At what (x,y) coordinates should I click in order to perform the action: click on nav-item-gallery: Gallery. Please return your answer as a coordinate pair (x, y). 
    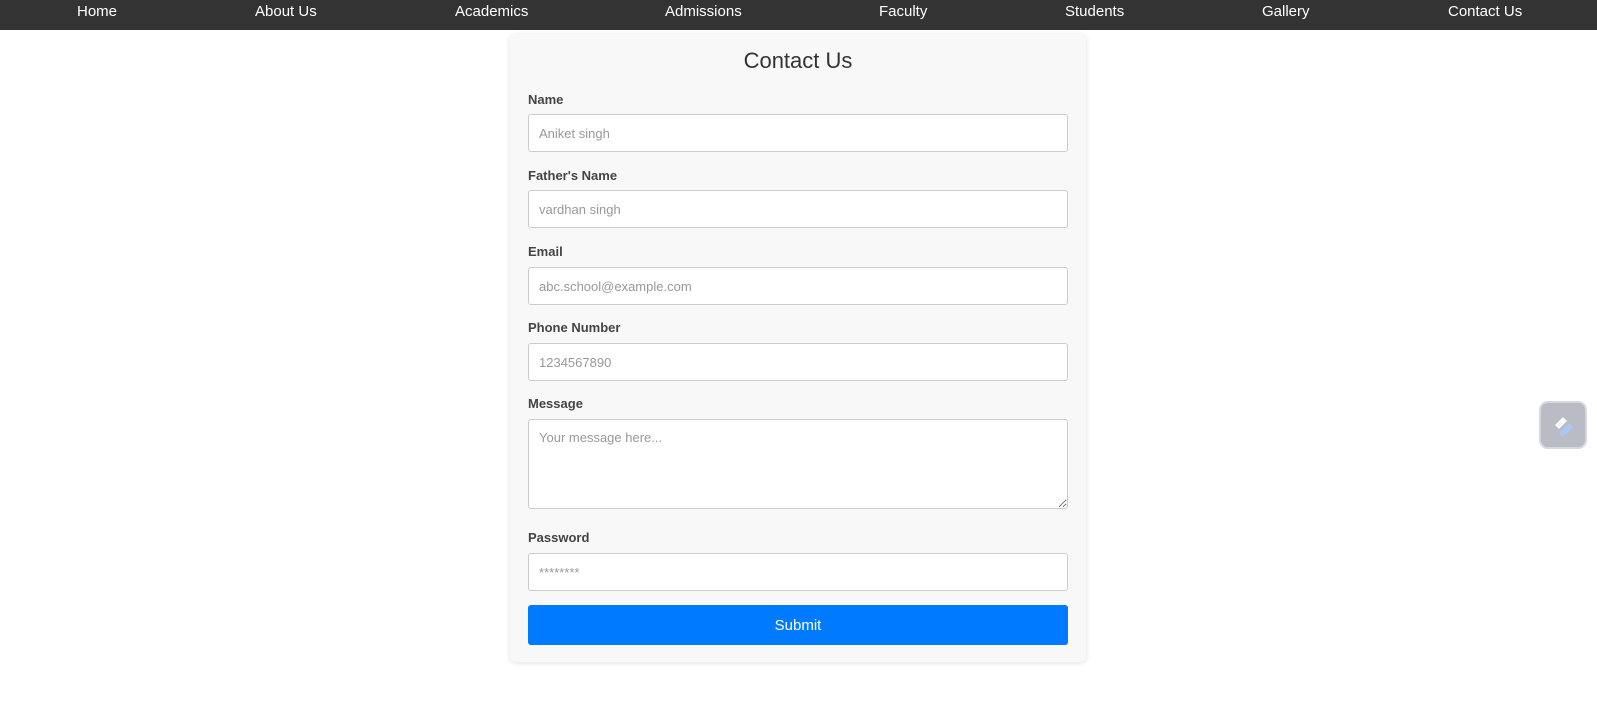
    Looking at the image, I should click on (1286, 12).